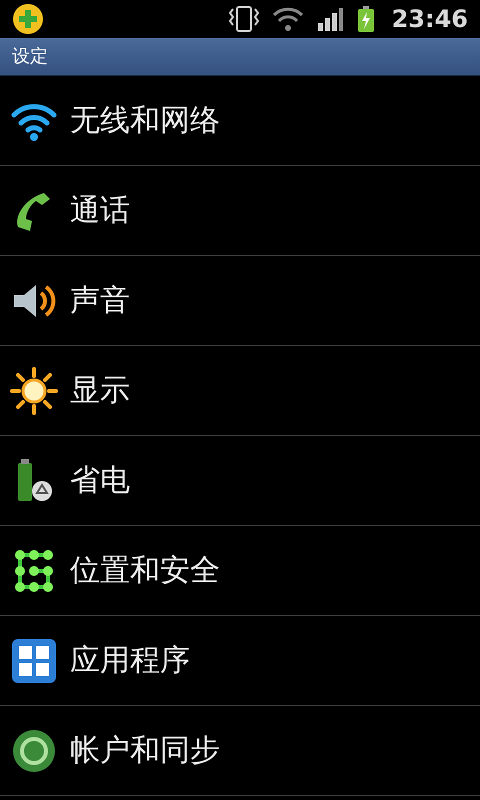 This screenshot has height=800, width=480. I want to click on settings-label: 通话, so click(100, 211).